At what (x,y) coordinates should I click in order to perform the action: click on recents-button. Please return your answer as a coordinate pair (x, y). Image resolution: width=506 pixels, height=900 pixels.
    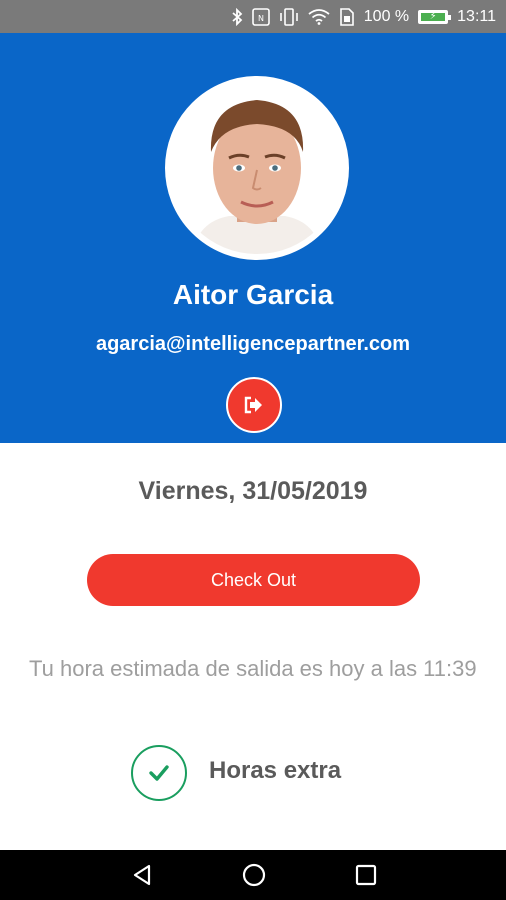
    Looking at the image, I should click on (366, 875).